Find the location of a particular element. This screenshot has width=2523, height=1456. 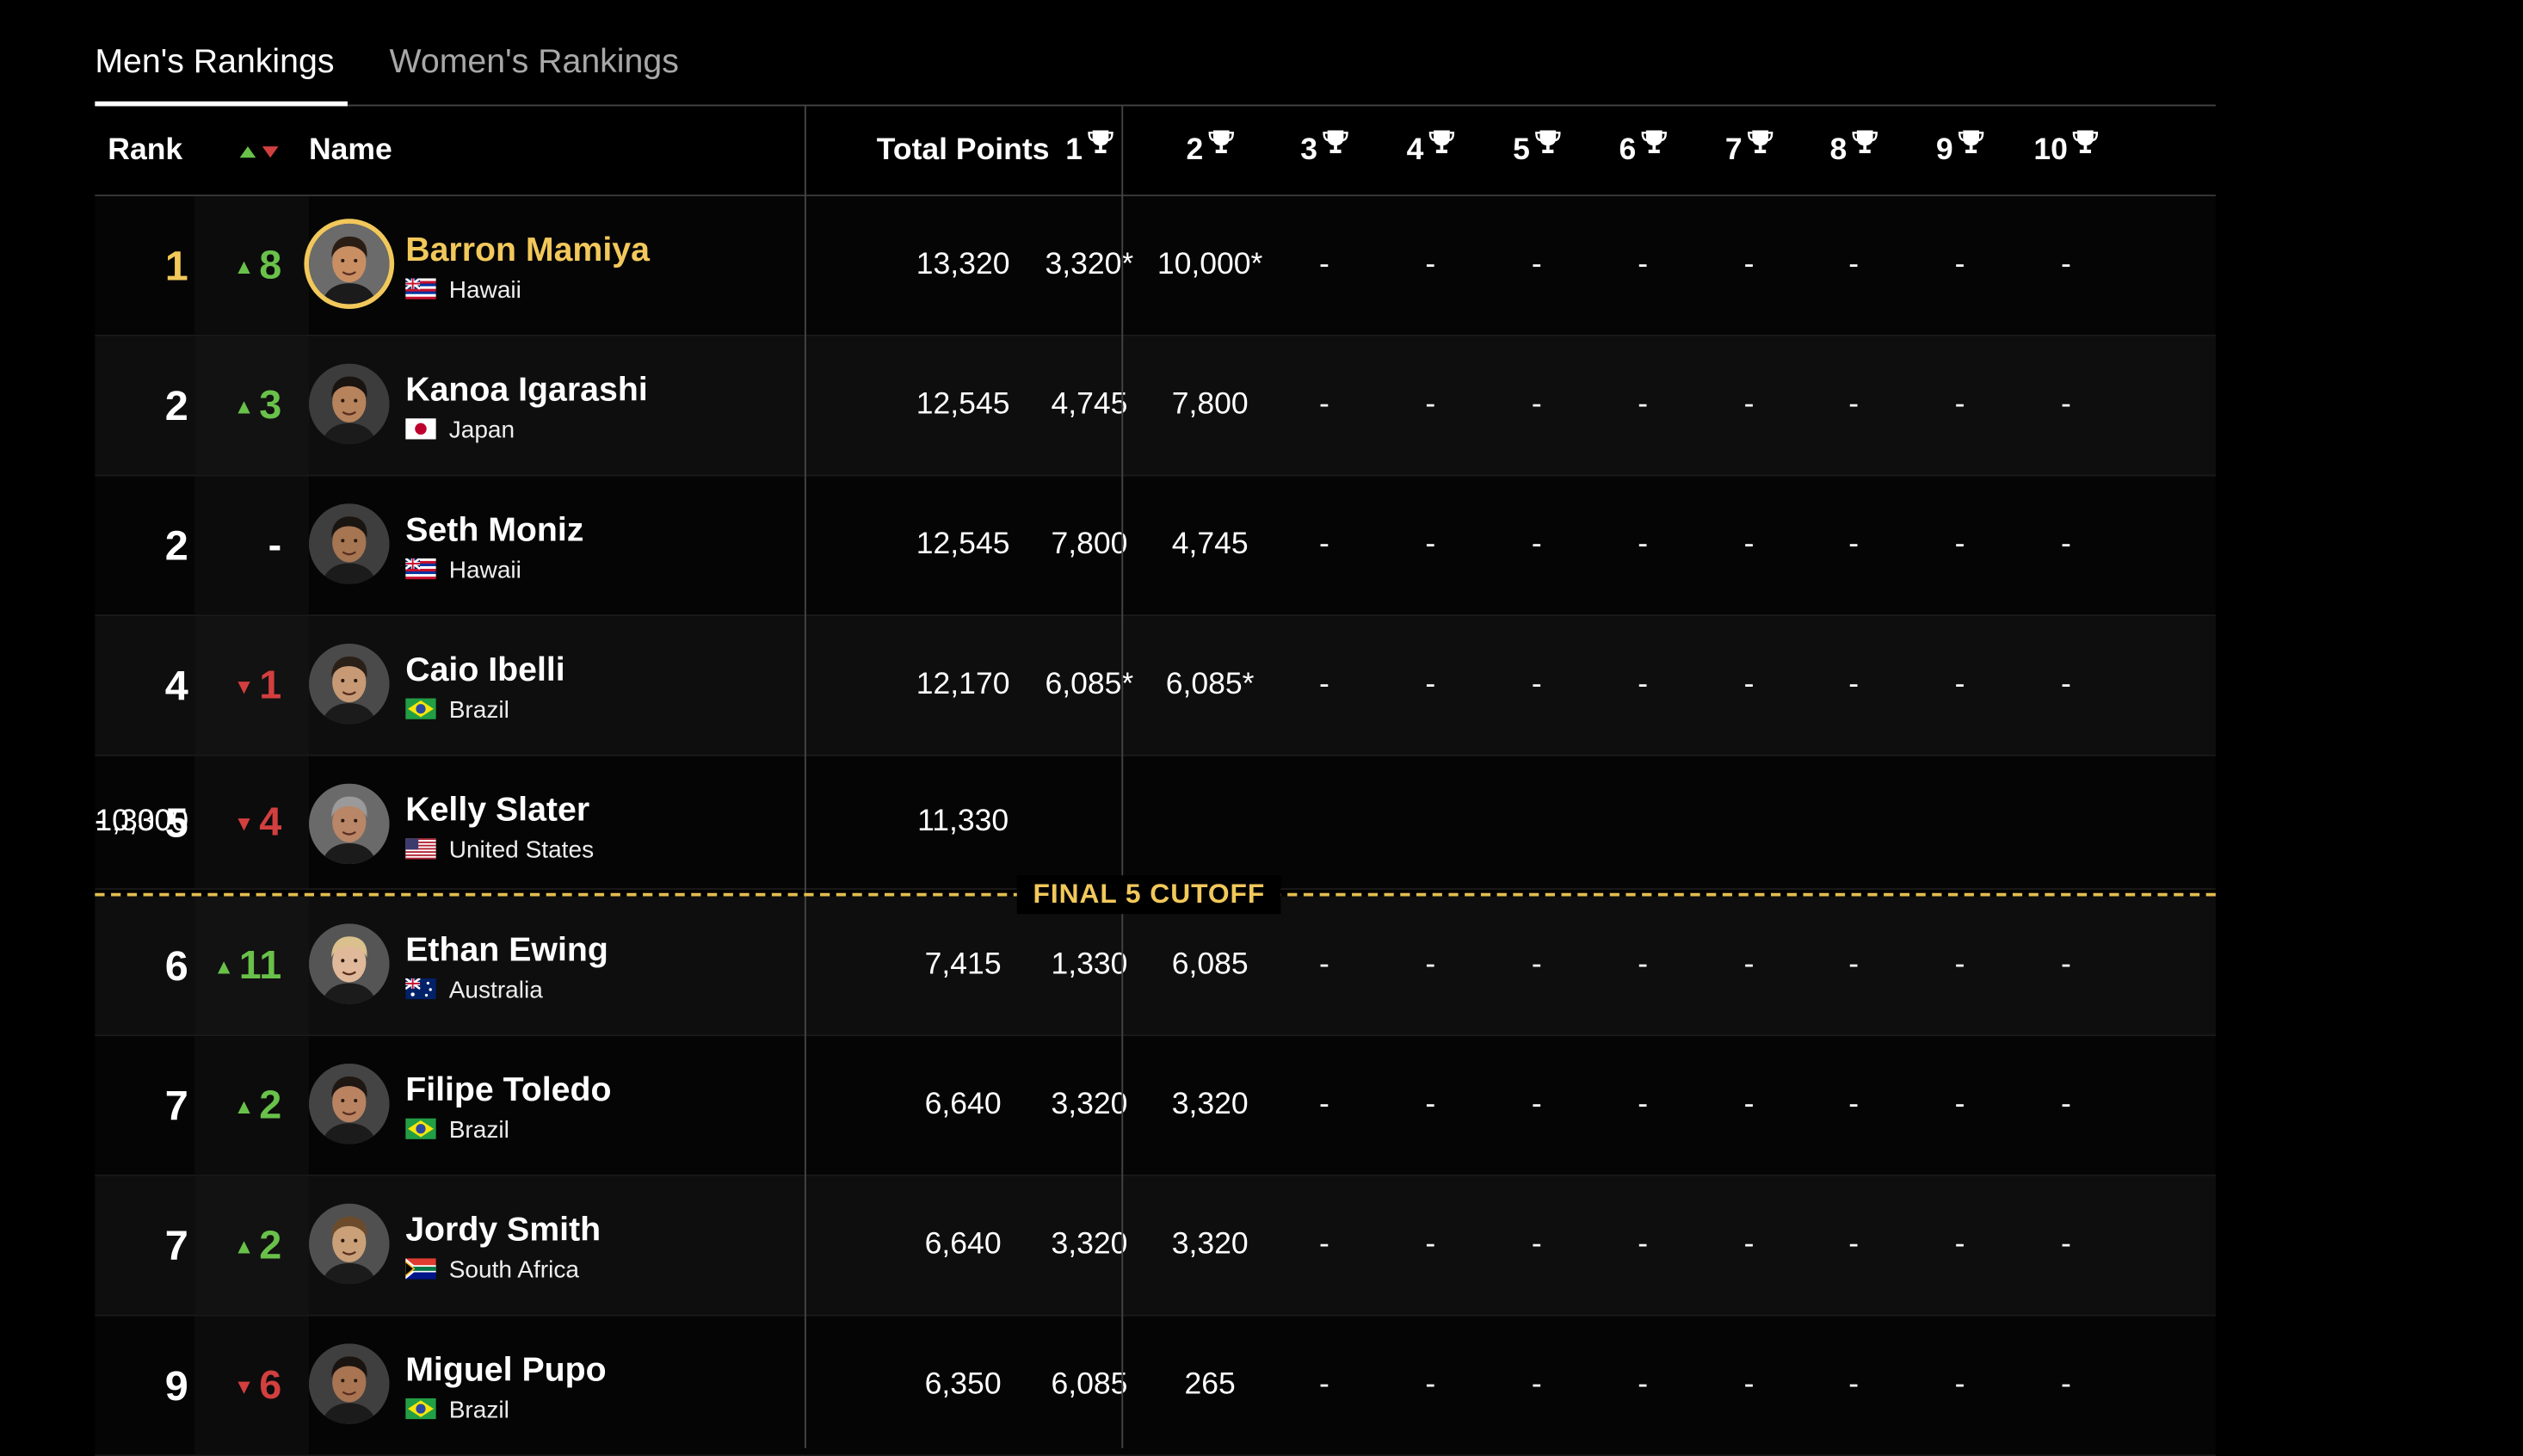

event-result: 3,320* is located at coordinates (1089, 265).